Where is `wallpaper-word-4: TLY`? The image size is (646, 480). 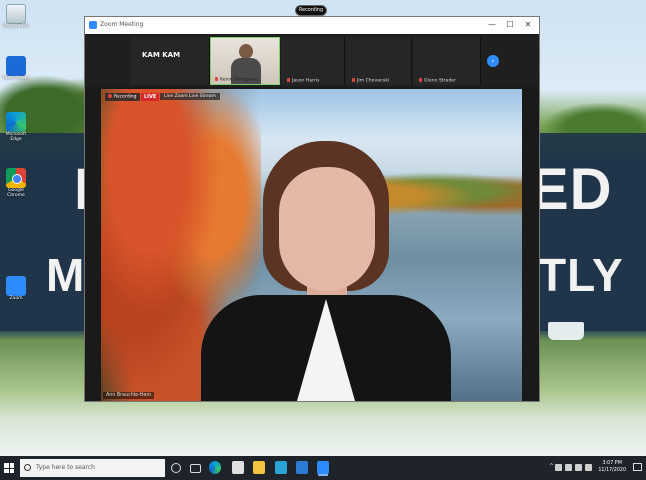 wallpaper-word-4: TLY is located at coordinates (581, 275).